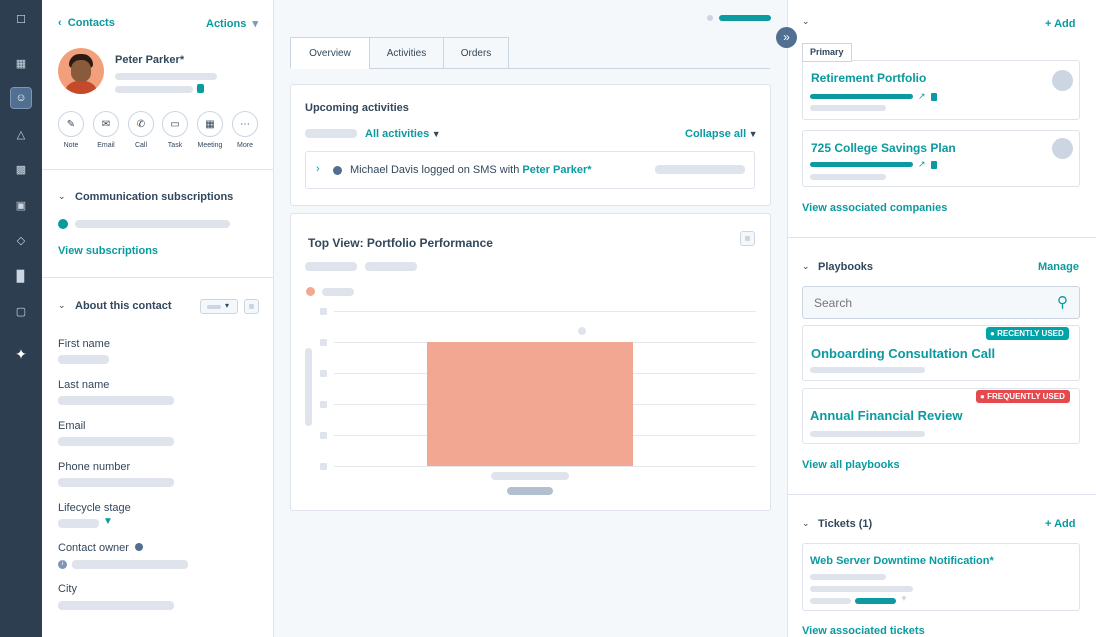 The image size is (1096, 637). What do you see at coordinates (71, 124) in the screenshot?
I see `note-icon: ✎` at bounding box center [71, 124].